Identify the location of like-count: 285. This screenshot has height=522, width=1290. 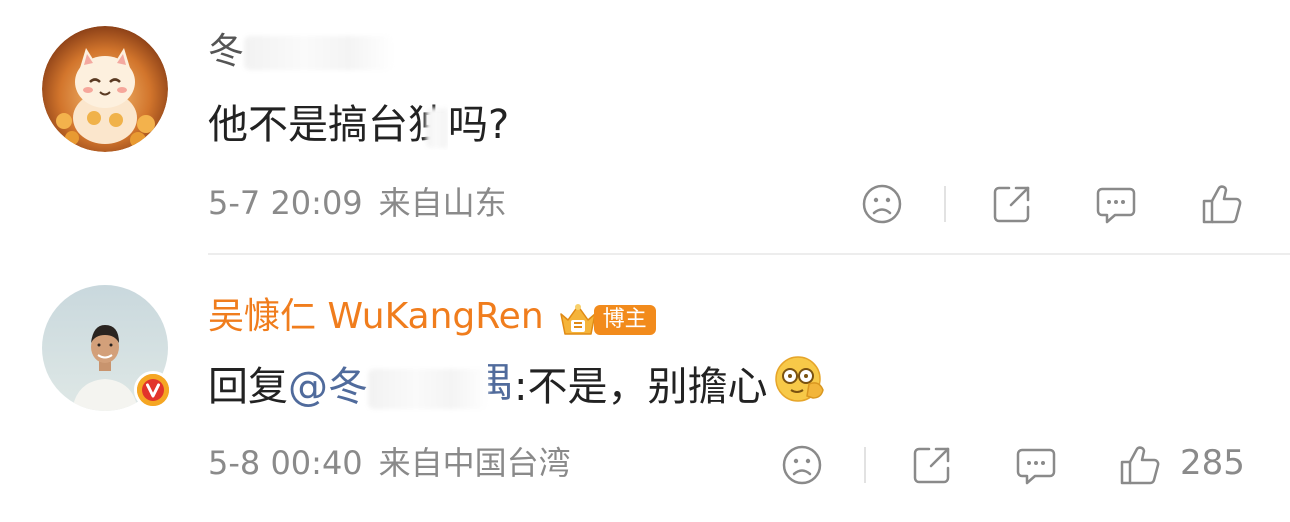
(1212, 463).